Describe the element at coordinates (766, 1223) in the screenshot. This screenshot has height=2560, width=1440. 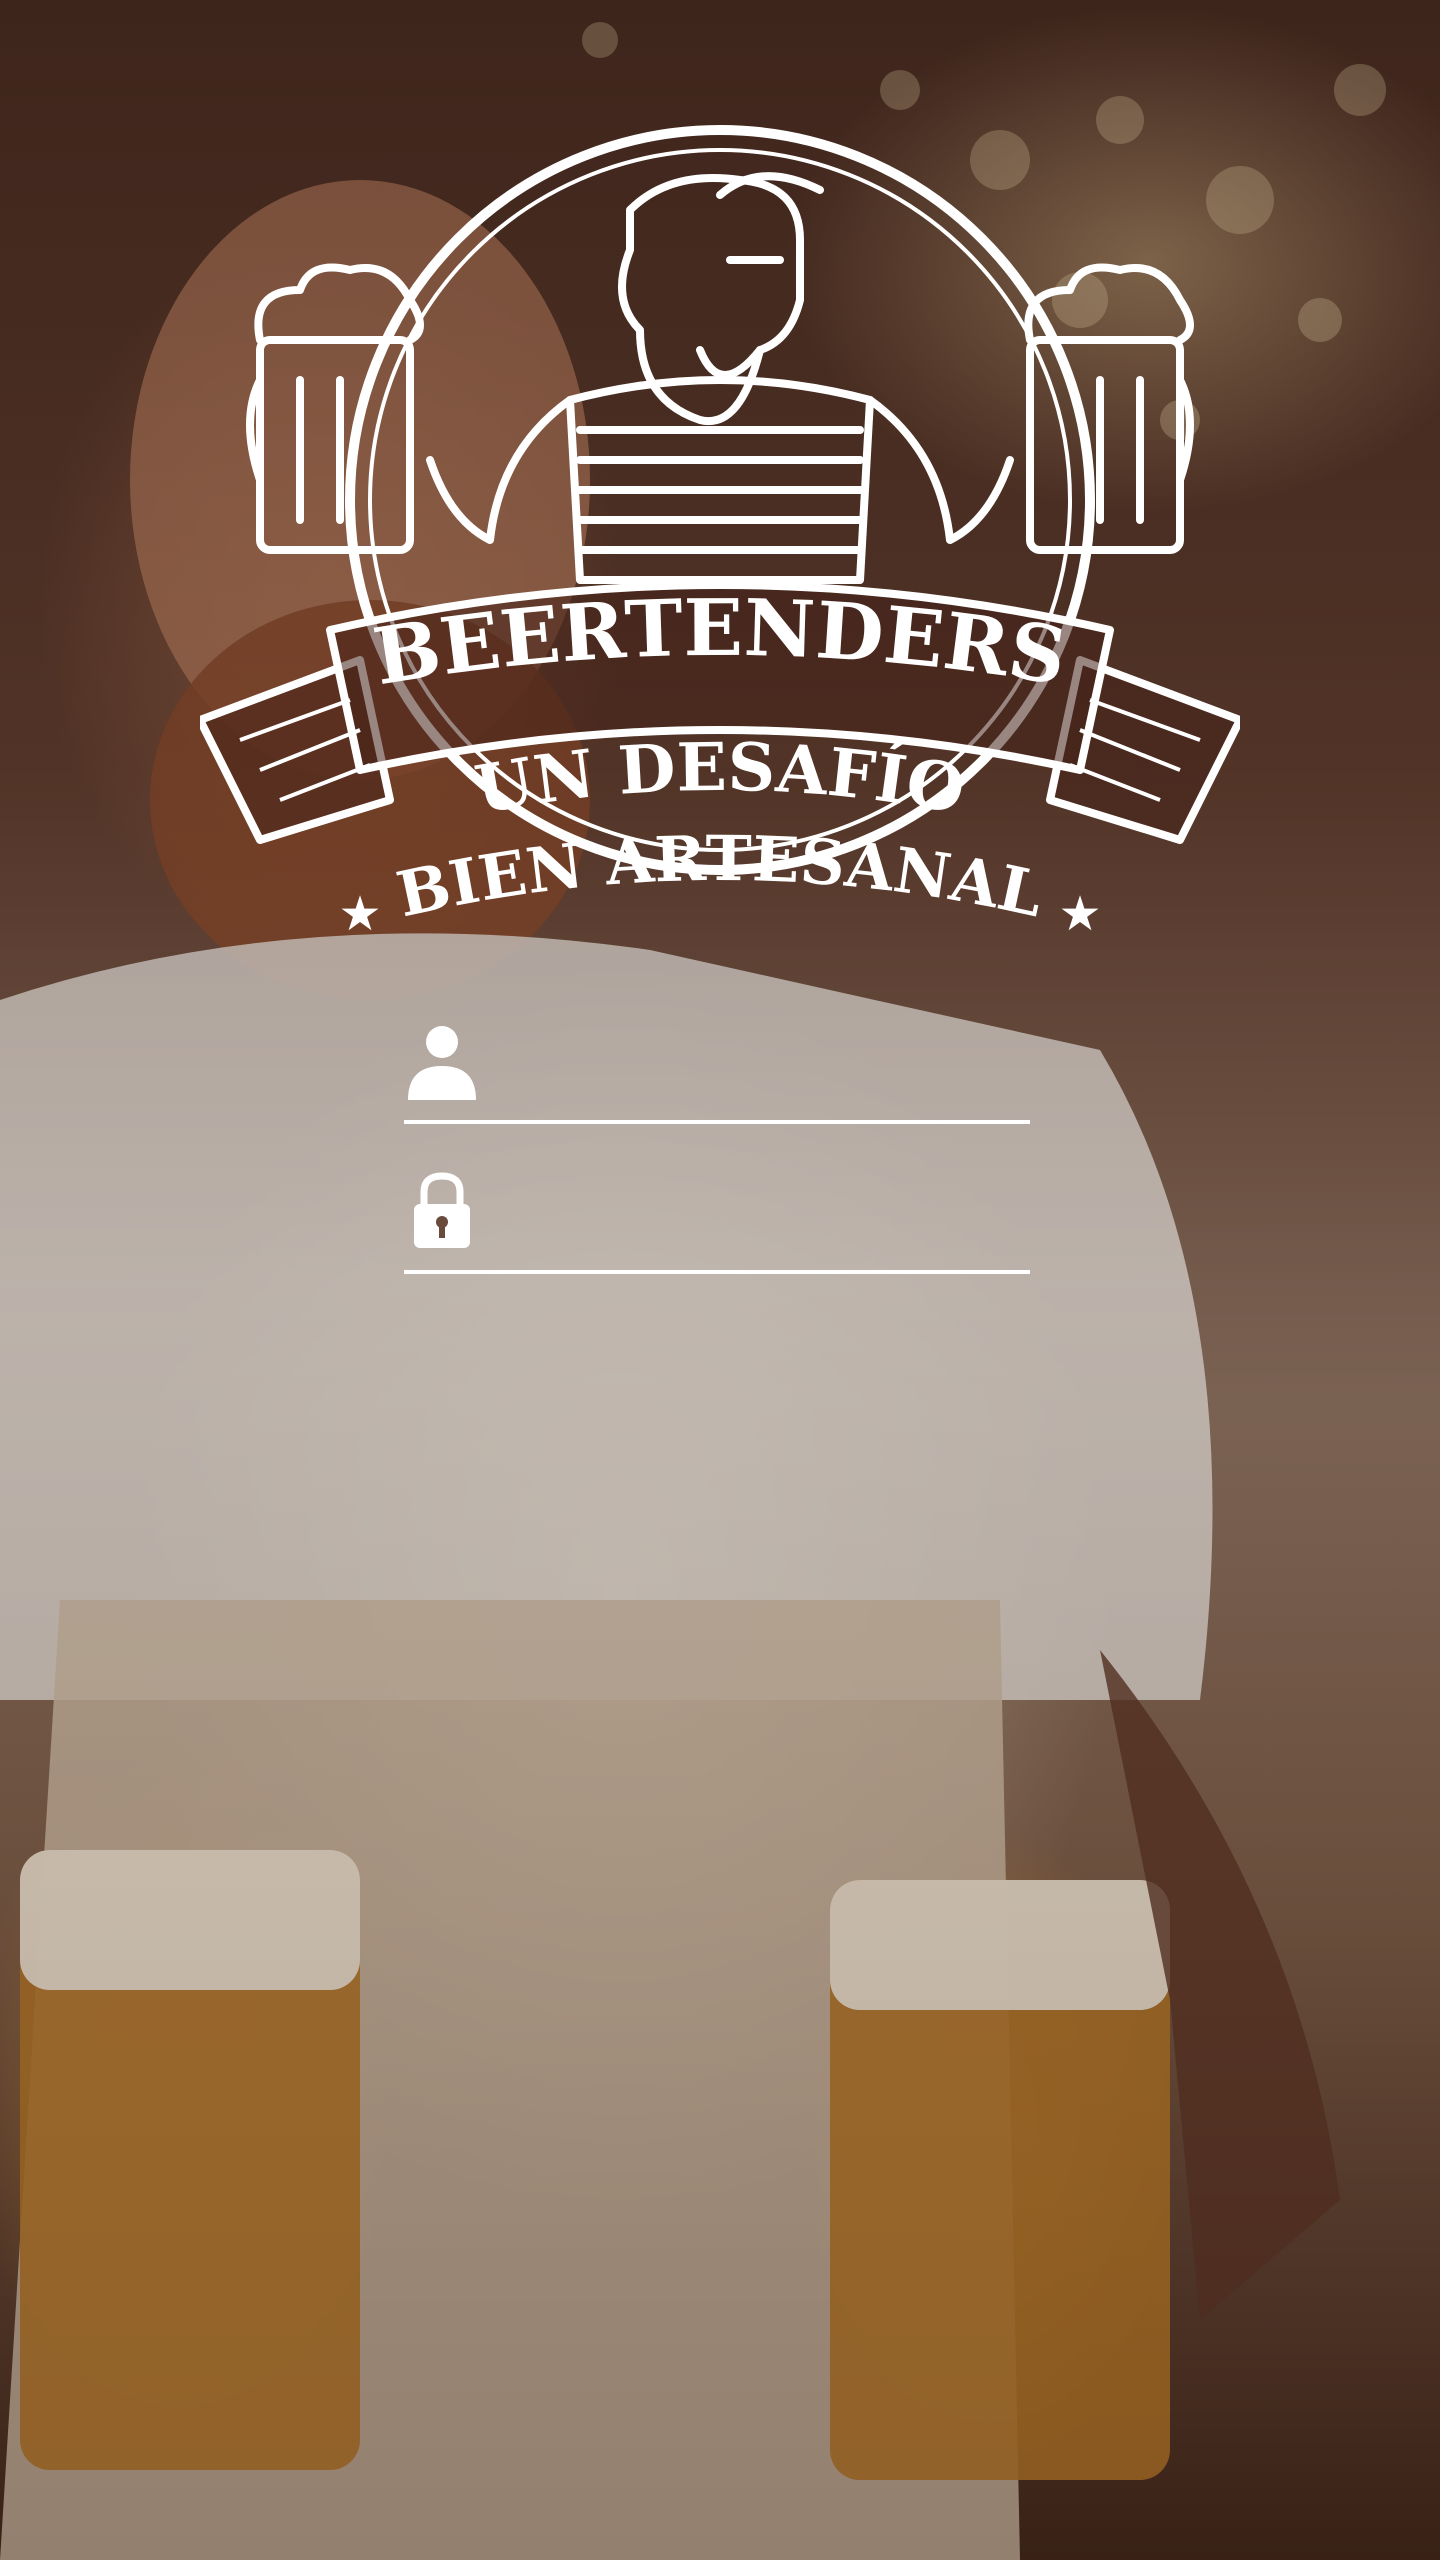
I see `password-input` at that location.